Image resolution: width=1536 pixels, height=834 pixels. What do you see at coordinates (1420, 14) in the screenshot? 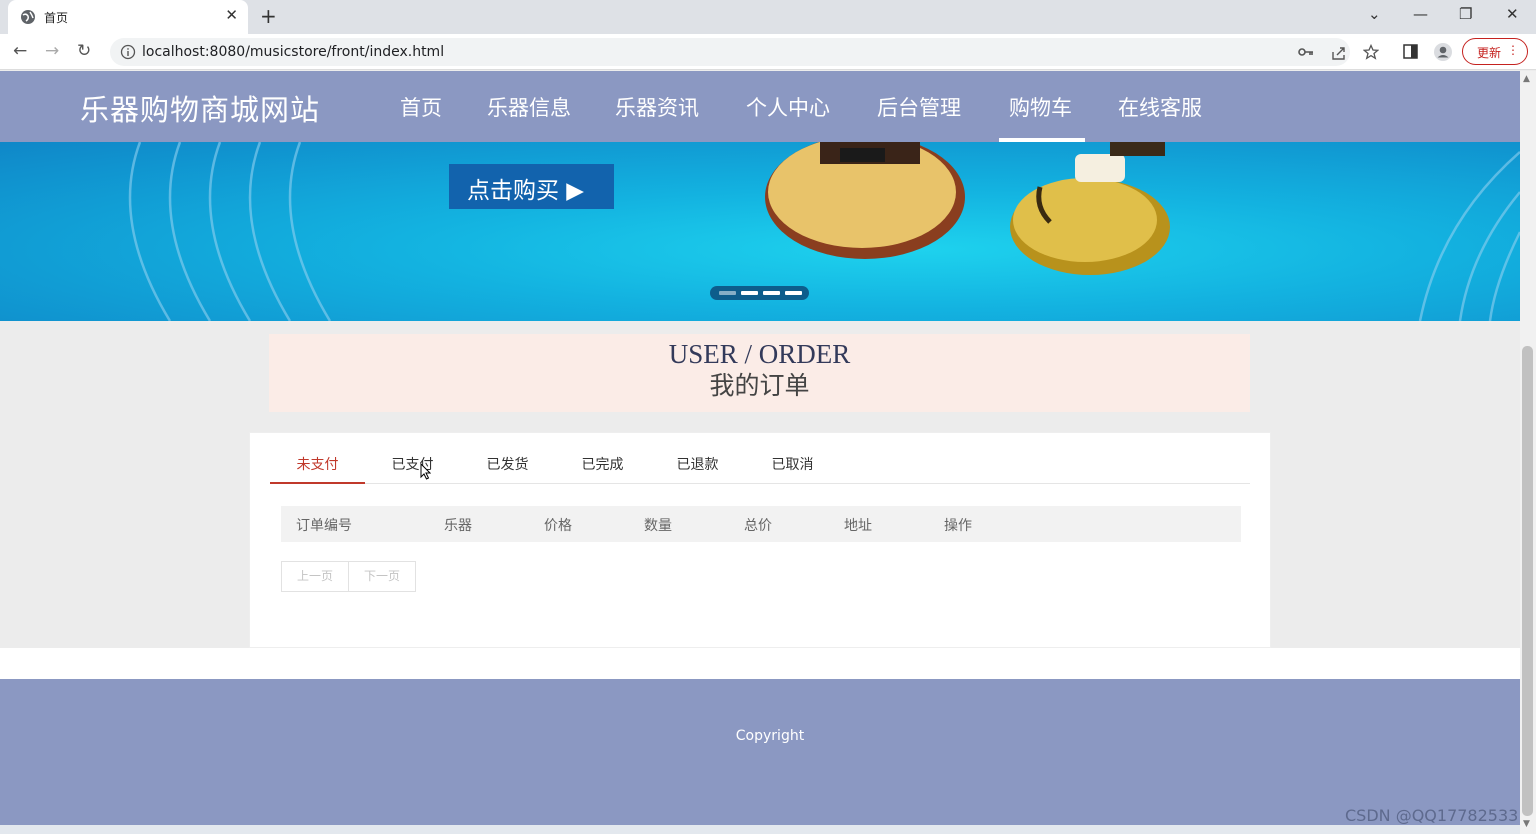
I see `minimize-button: —` at bounding box center [1420, 14].